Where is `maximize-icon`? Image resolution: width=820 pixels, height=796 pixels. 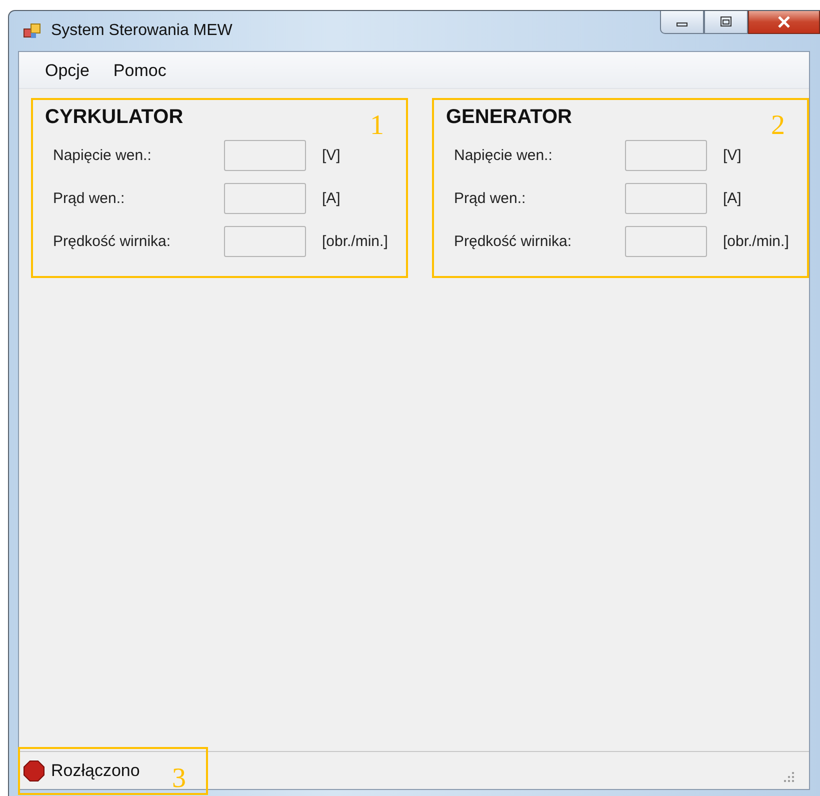
maximize-icon is located at coordinates (726, 22).